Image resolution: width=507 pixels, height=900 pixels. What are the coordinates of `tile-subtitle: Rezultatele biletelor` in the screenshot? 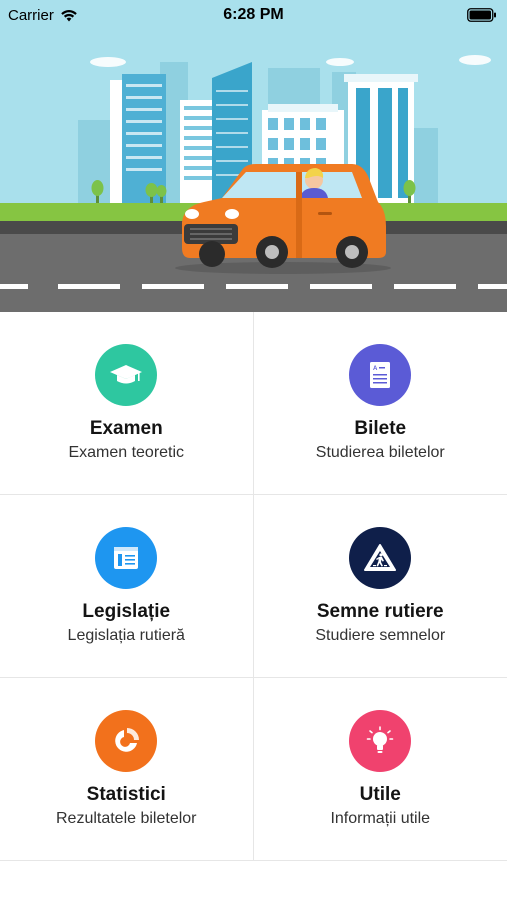 It's located at (126, 818).